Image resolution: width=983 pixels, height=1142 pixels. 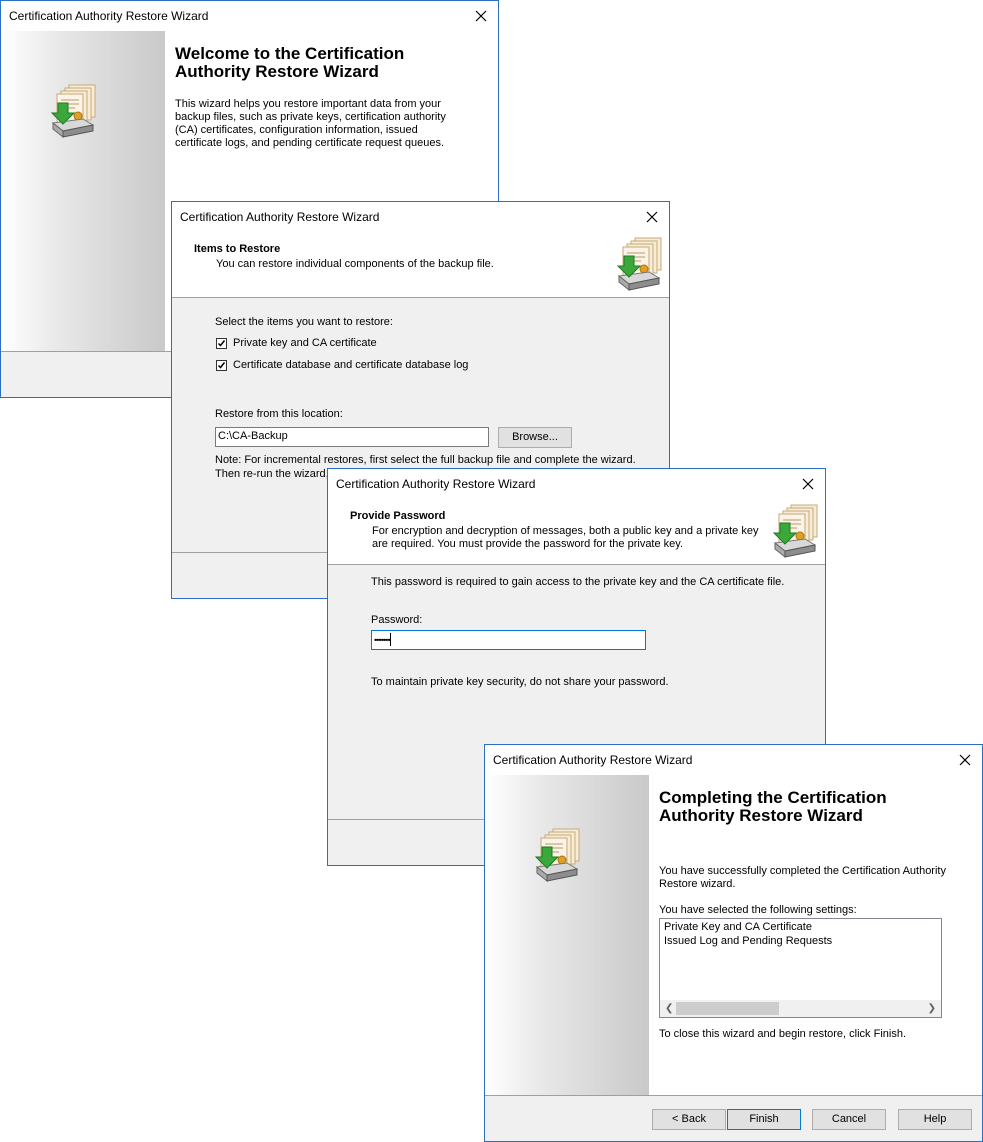 What do you see at coordinates (279, 414) in the screenshot?
I see `restore-location-label: Restore from this location:` at bounding box center [279, 414].